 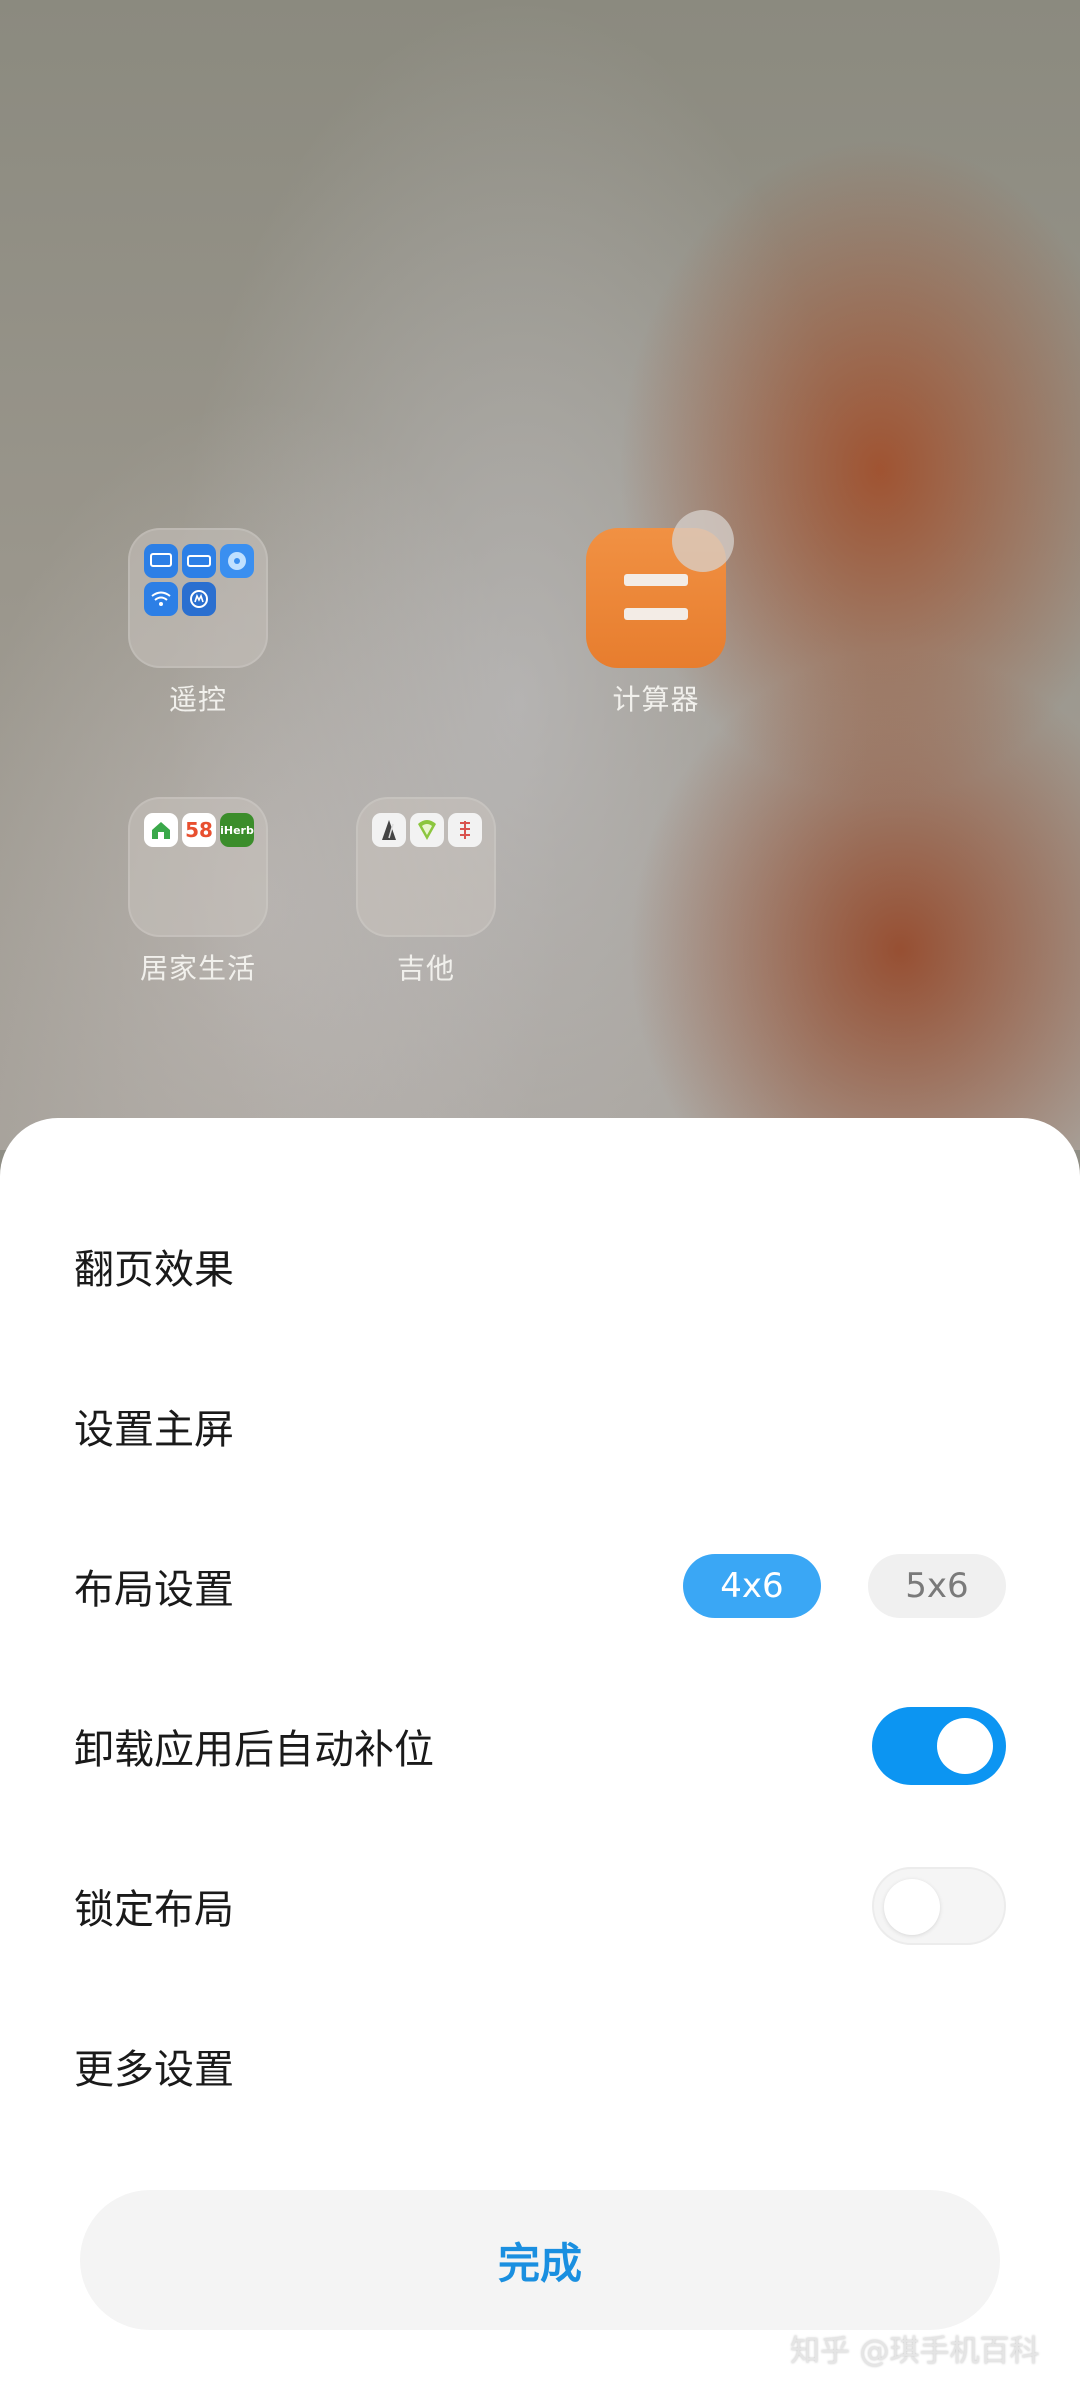 What do you see at coordinates (161, 599) in the screenshot?
I see `remote-wifi-icon` at bounding box center [161, 599].